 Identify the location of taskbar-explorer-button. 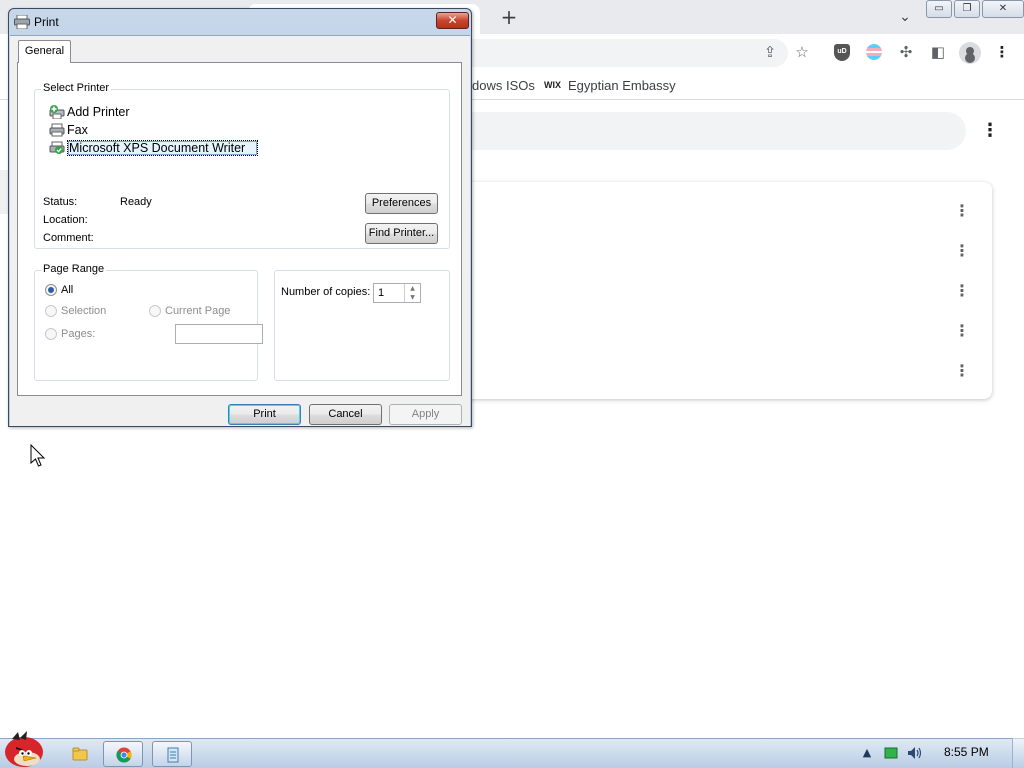
(80, 754).